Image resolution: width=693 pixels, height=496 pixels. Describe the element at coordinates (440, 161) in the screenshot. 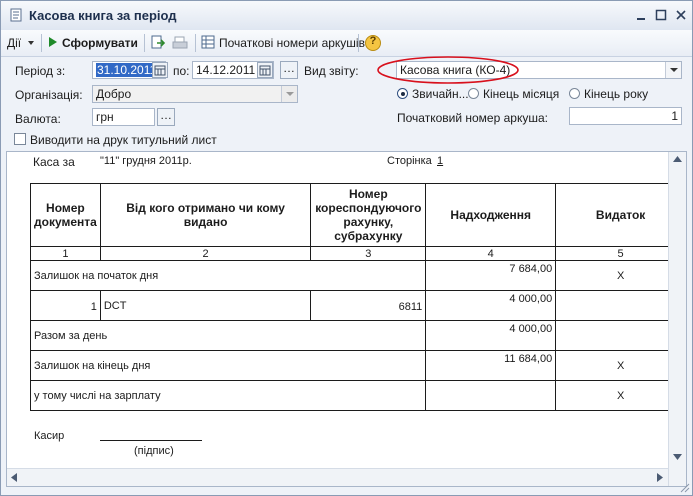

I see `page-number: 1` at that location.